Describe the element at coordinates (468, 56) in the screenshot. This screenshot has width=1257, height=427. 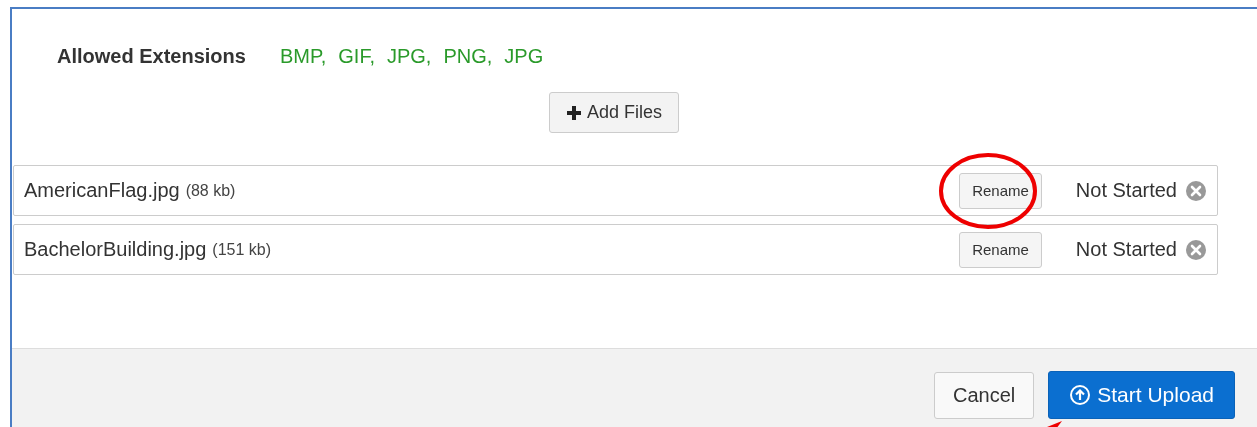
I see `extension-text: PNG,` at that location.